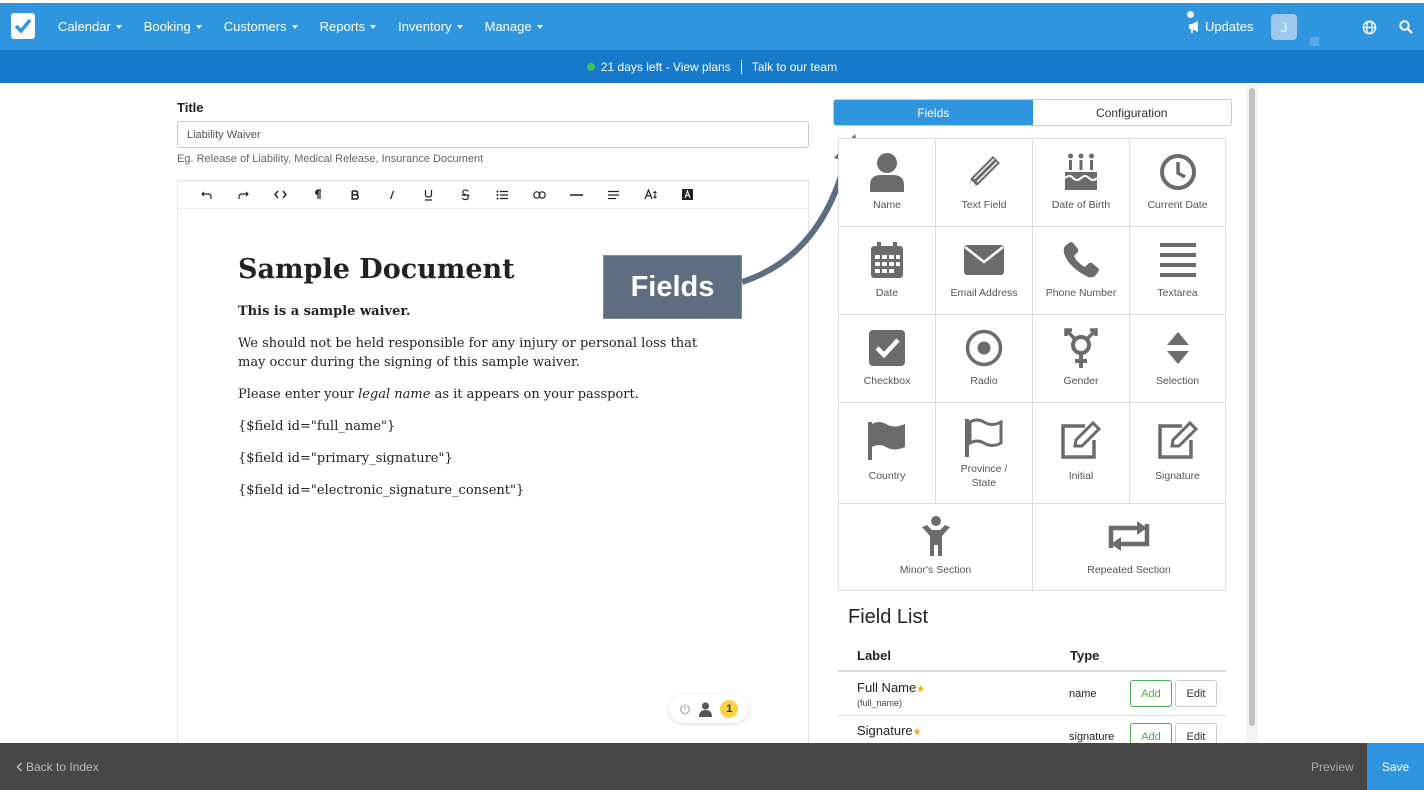 The height and width of the screenshot is (790, 1424). Describe the element at coordinates (1252, 407) in the screenshot. I see `scrollbar-thumb` at that location.